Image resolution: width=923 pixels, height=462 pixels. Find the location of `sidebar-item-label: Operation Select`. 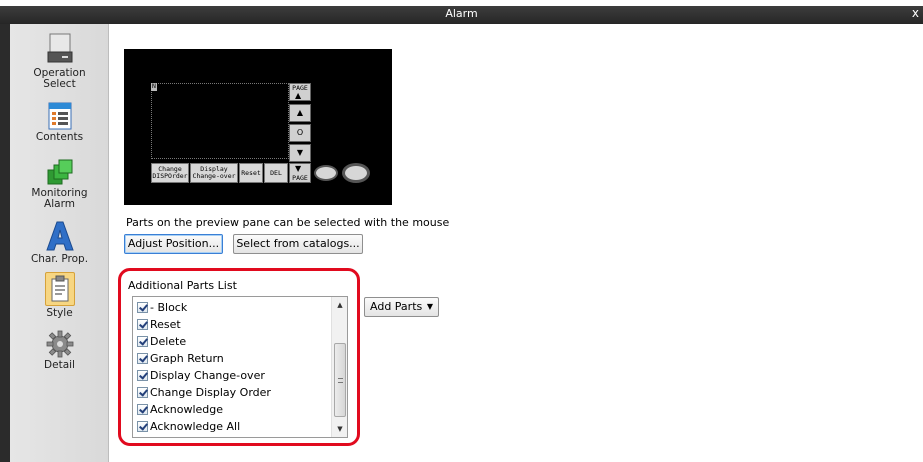

sidebar-item-label: Operation Select is located at coordinates (59, 78).